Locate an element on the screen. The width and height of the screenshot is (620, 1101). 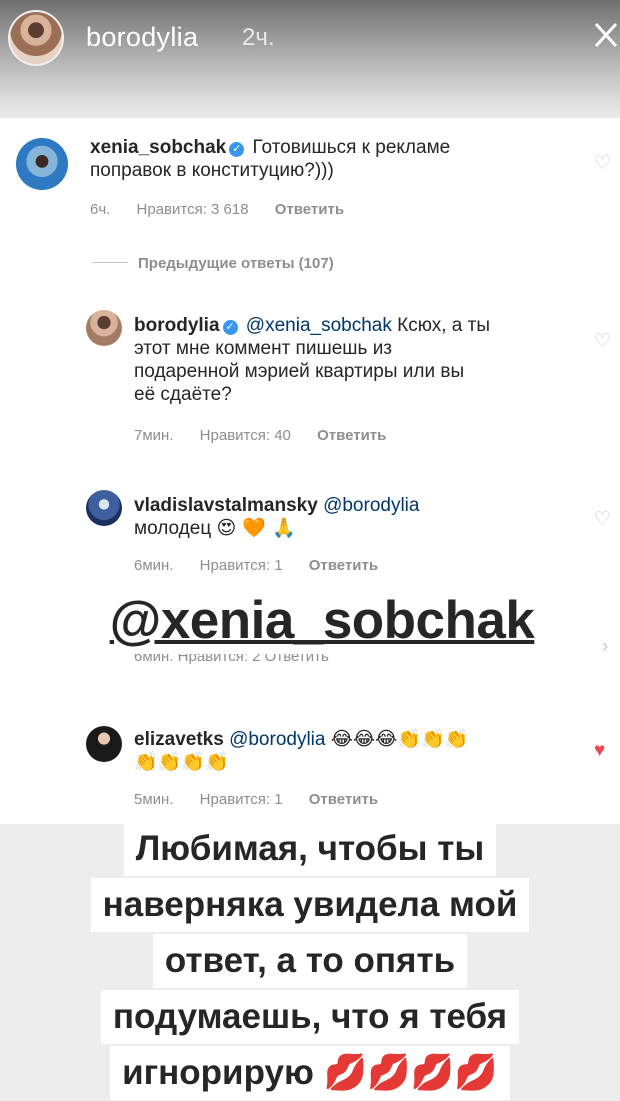
kiss-emoji-group: 💋💋💋💋 is located at coordinates (410, 1073).